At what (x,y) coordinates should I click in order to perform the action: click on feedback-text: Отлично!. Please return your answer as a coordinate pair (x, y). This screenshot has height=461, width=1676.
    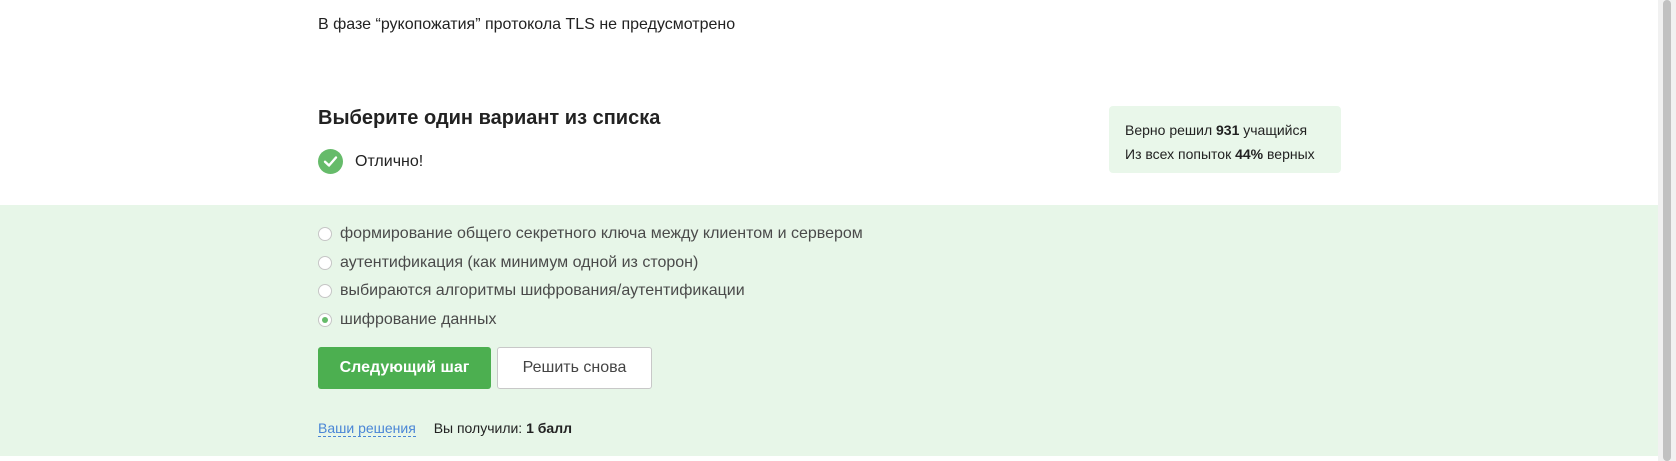
    Looking at the image, I should click on (389, 161).